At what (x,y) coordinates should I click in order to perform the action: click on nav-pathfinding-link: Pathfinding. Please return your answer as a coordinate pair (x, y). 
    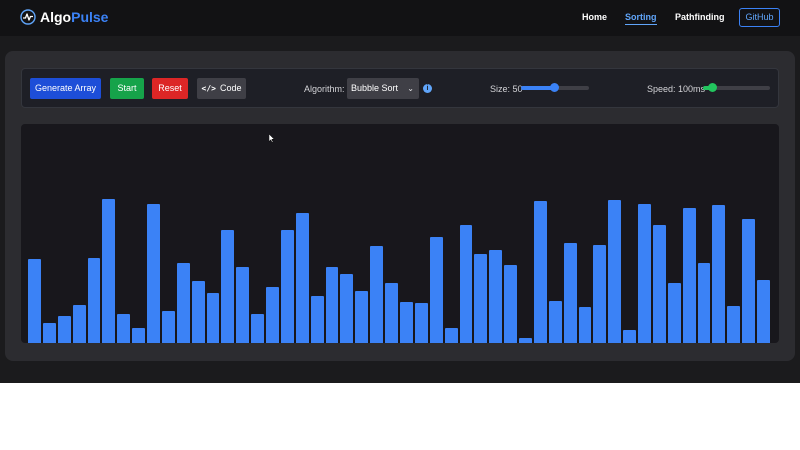
    Looking at the image, I should click on (700, 17).